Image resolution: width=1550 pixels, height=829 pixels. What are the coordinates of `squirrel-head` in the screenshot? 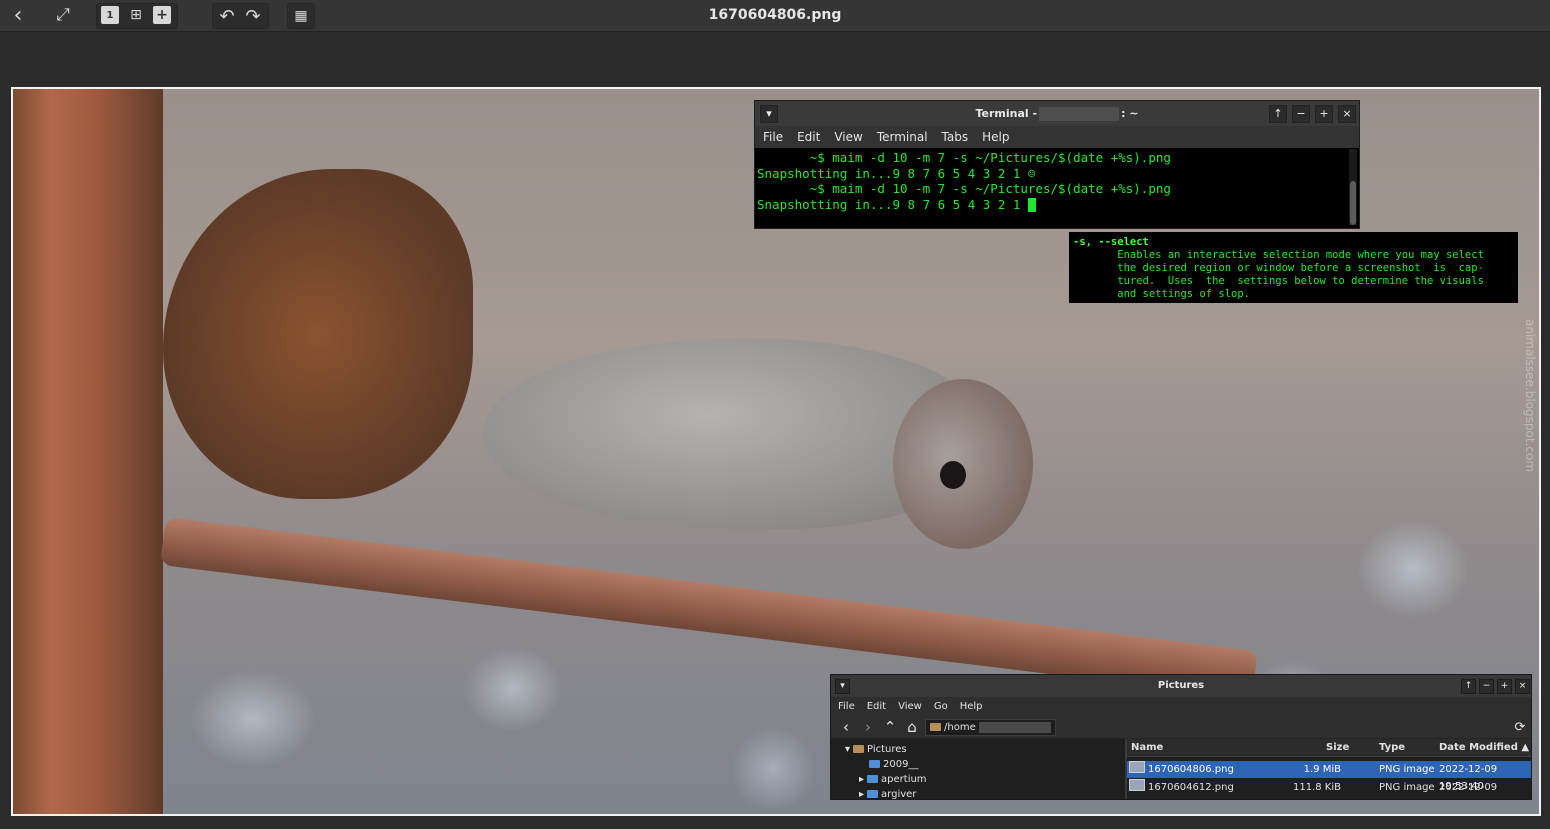 It's located at (963, 464).